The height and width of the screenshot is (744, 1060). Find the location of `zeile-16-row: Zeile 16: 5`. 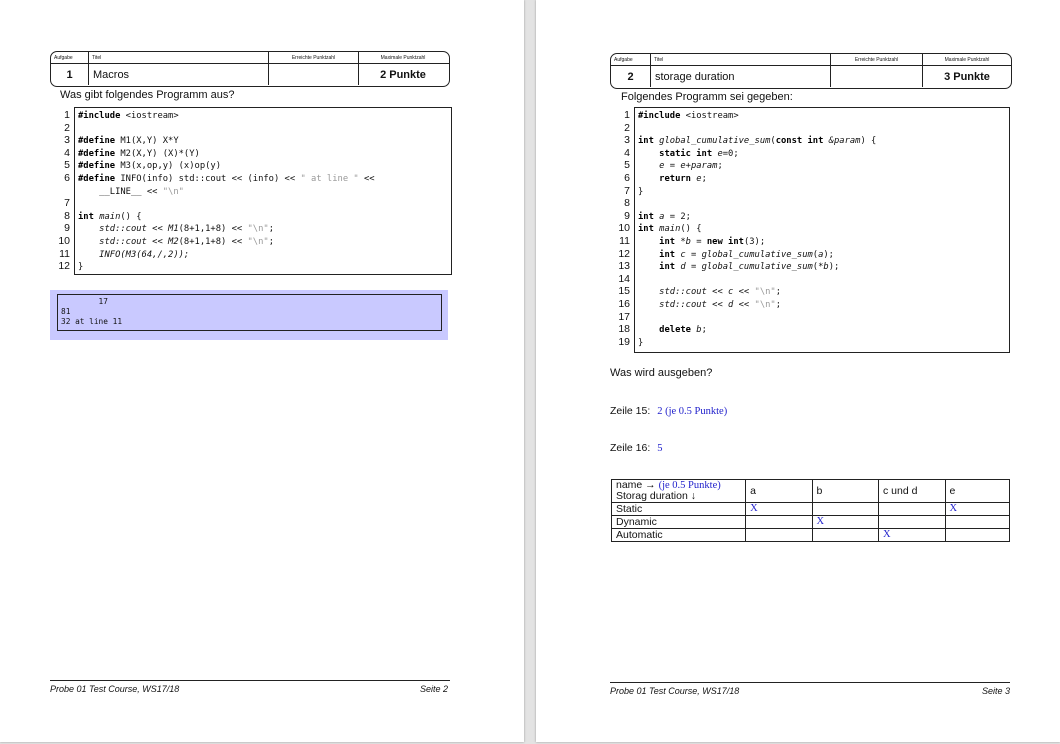

zeile-16-row: Zeile 16: 5 is located at coordinates (636, 448).